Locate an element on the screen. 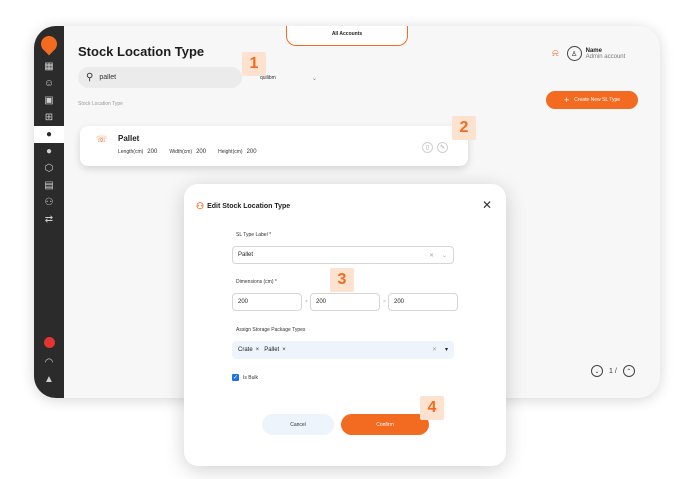 This screenshot has height=479, width=691. step-badge-1: 1 is located at coordinates (254, 64).